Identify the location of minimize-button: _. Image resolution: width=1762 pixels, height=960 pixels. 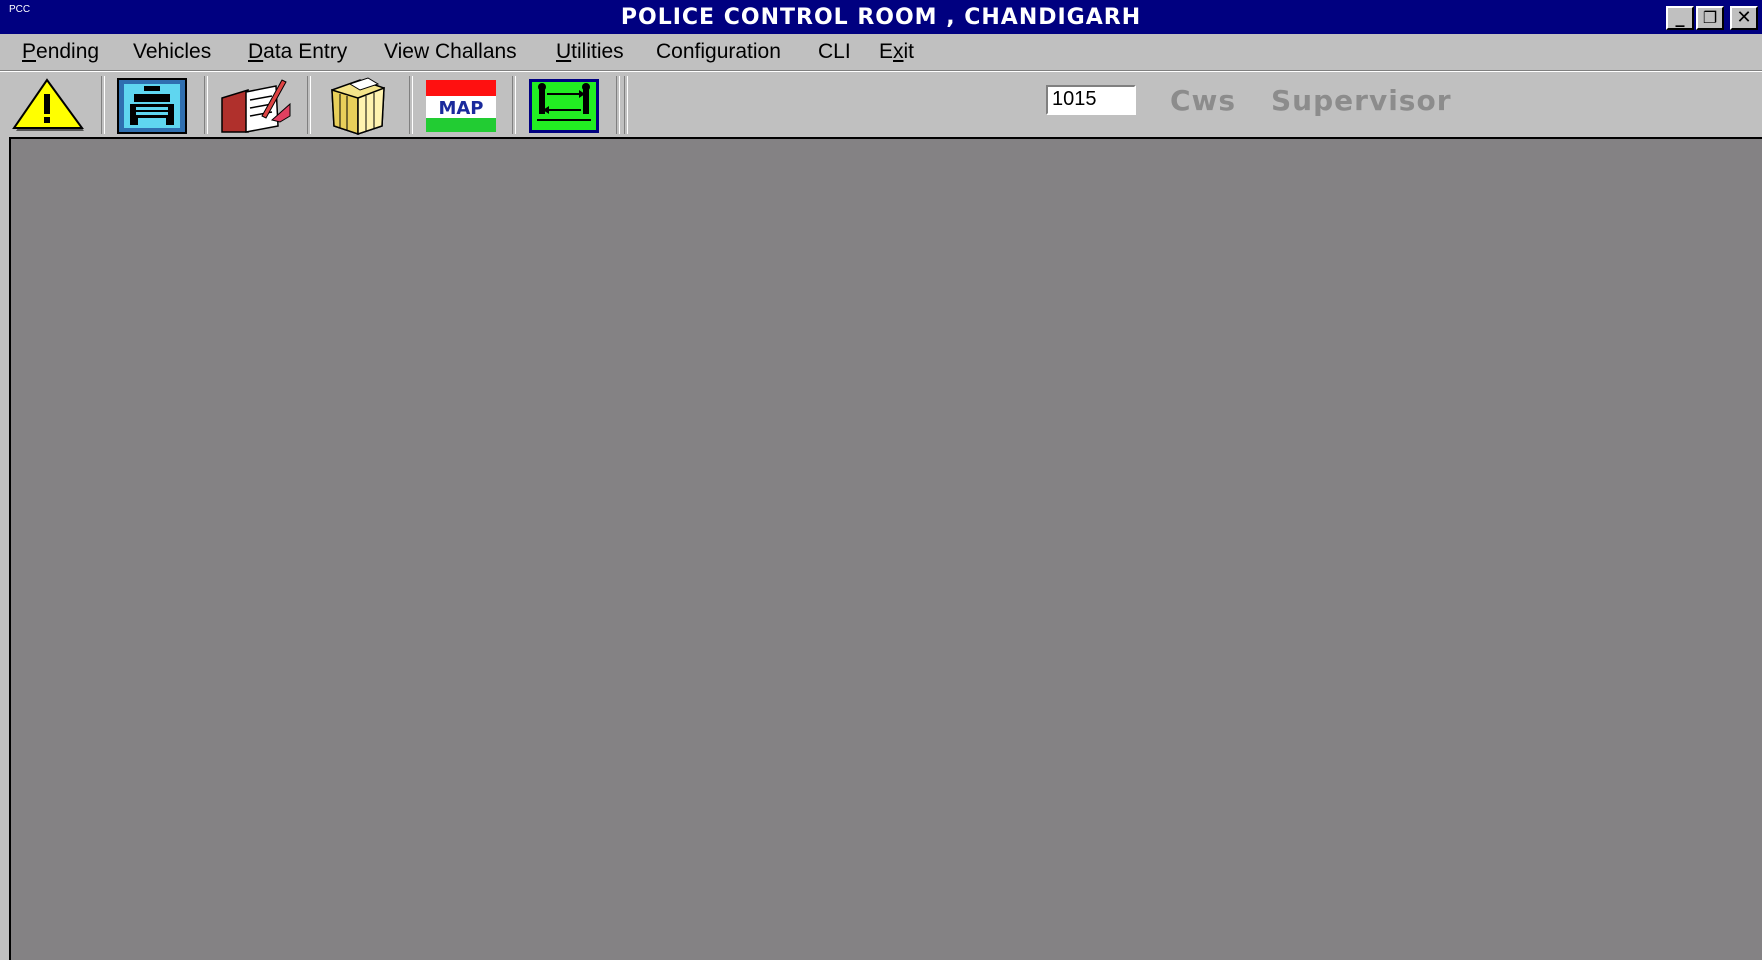
(1680, 18).